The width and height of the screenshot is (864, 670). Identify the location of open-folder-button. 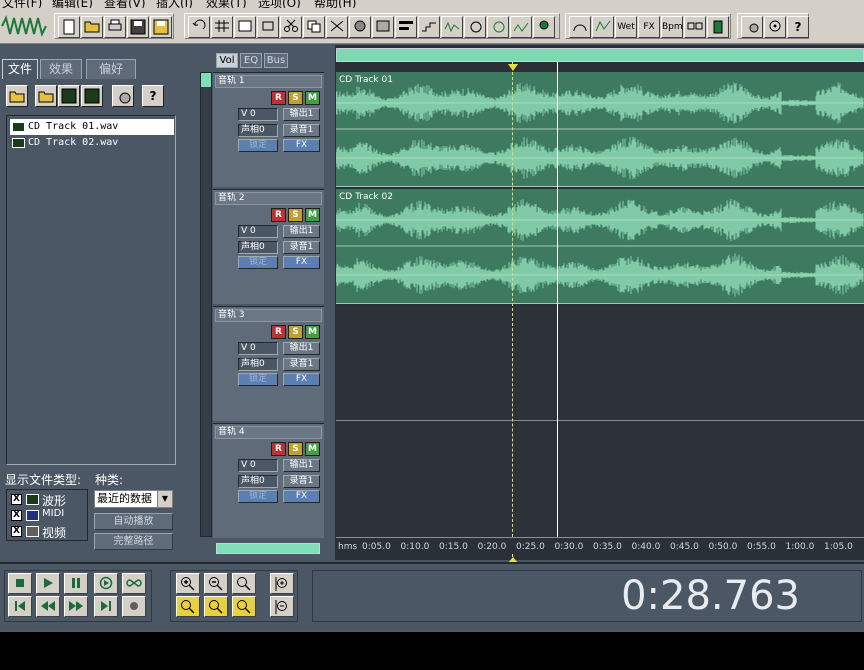
(92, 27).